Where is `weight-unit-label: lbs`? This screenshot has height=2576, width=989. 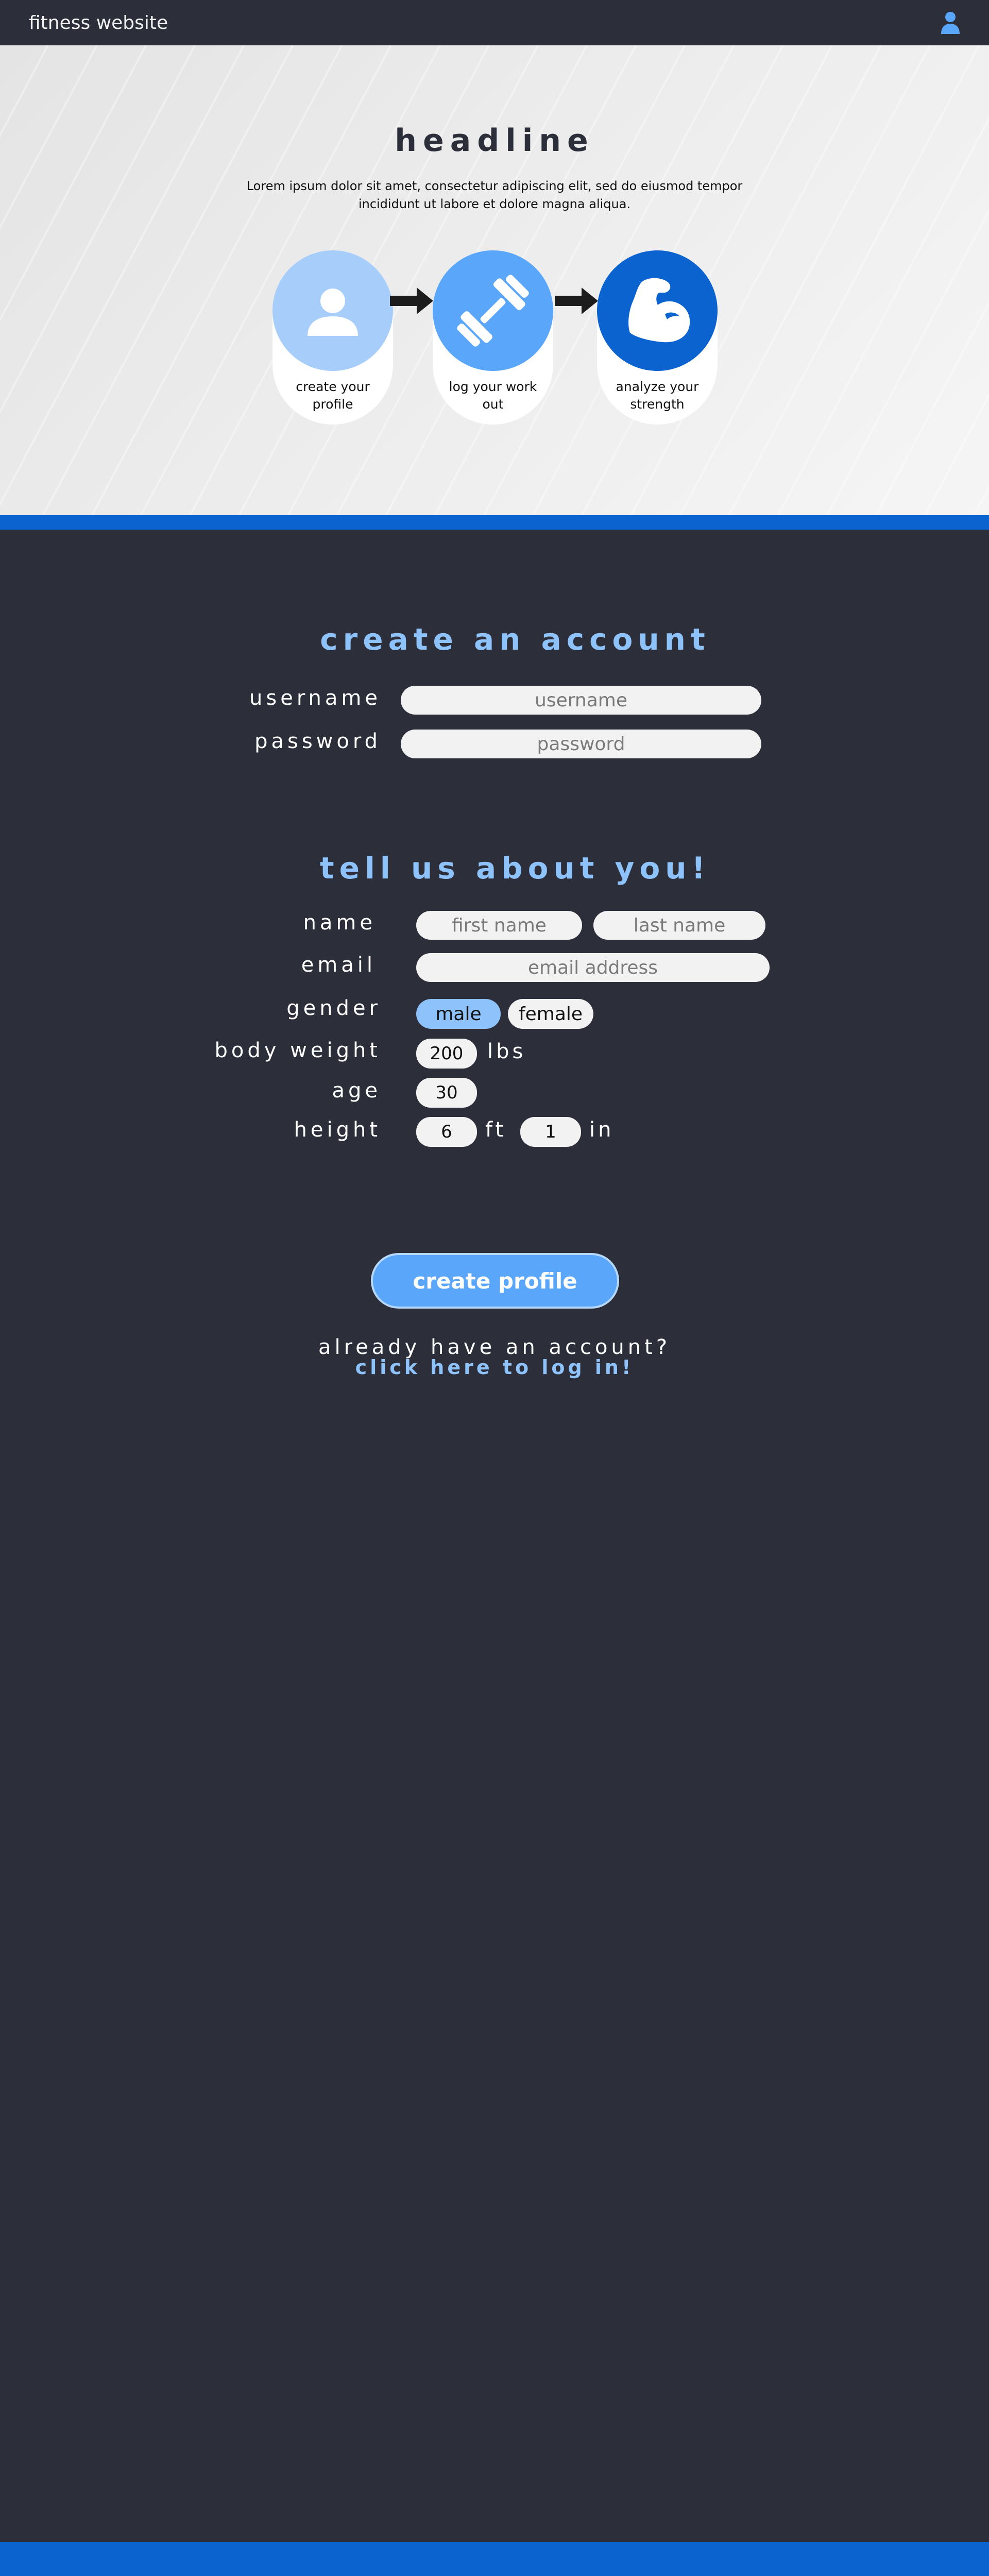 weight-unit-label: lbs is located at coordinates (506, 1051).